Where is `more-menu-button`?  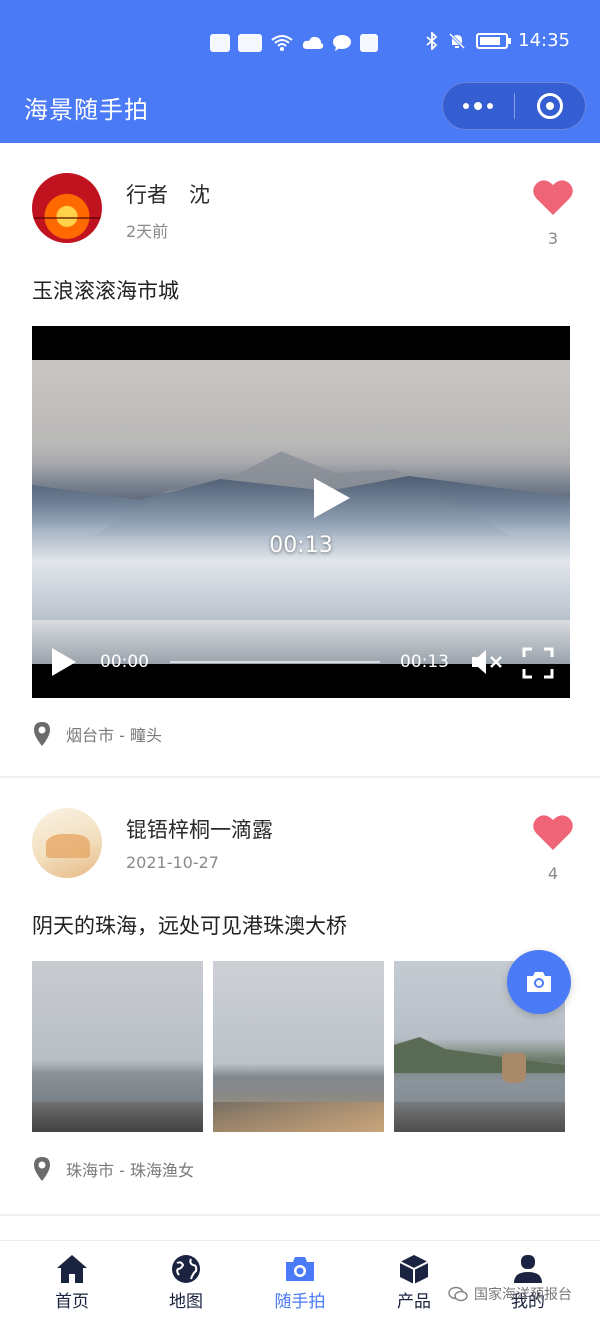
more-menu-button is located at coordinates (478, 106).